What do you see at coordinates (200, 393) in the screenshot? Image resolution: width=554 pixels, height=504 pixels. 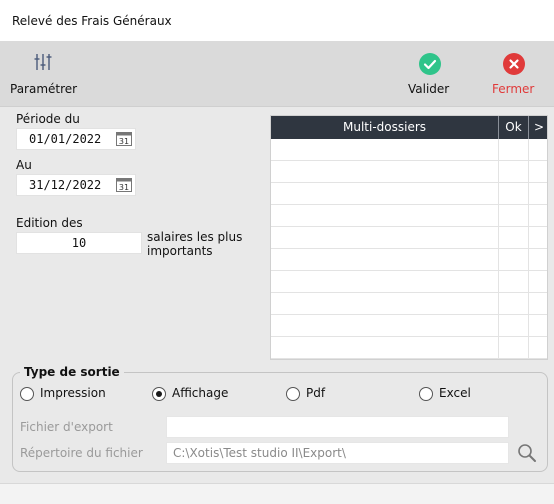 I see `radio-label: Affichage` at bounding box center [200, 393].